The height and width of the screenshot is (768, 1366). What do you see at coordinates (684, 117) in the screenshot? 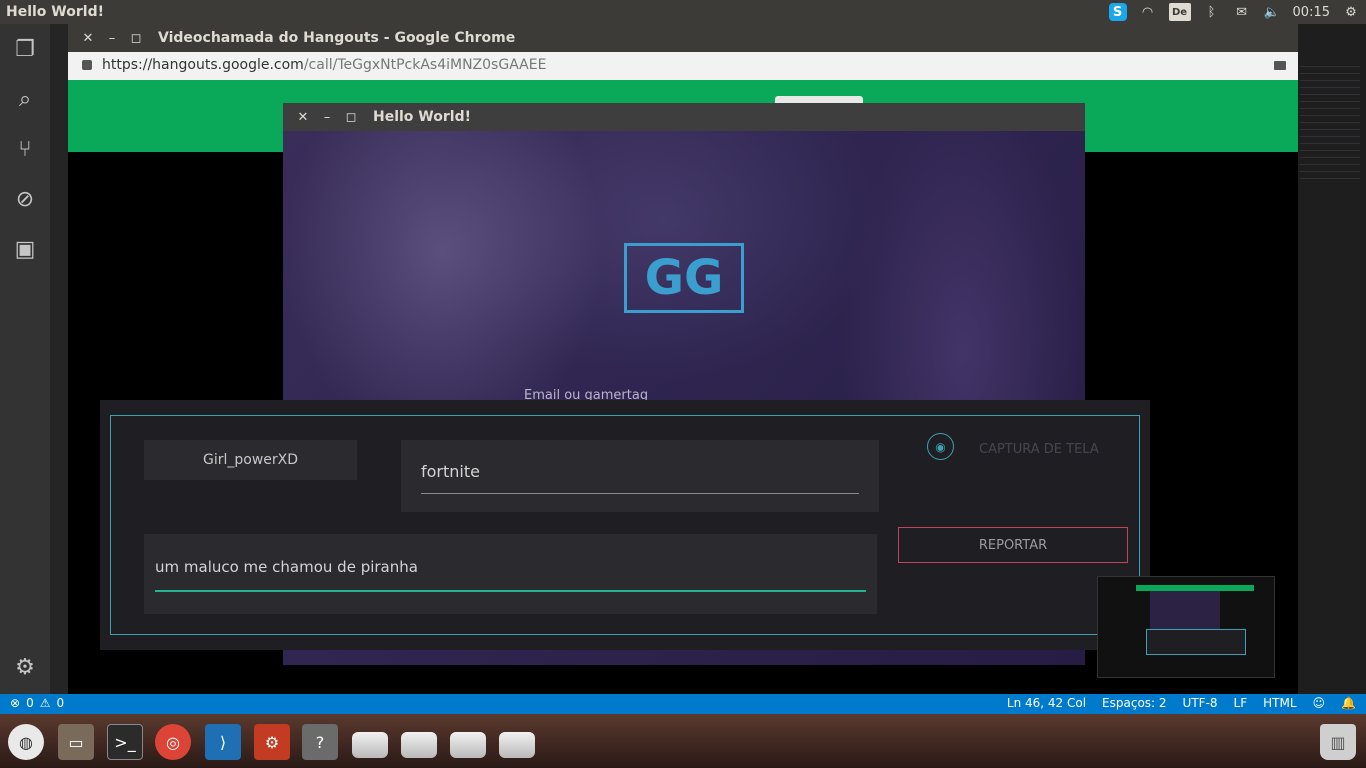
I see `hello-world-titlebar: ✕ – ◻ Hello World!` at bounding box center [684, 117].